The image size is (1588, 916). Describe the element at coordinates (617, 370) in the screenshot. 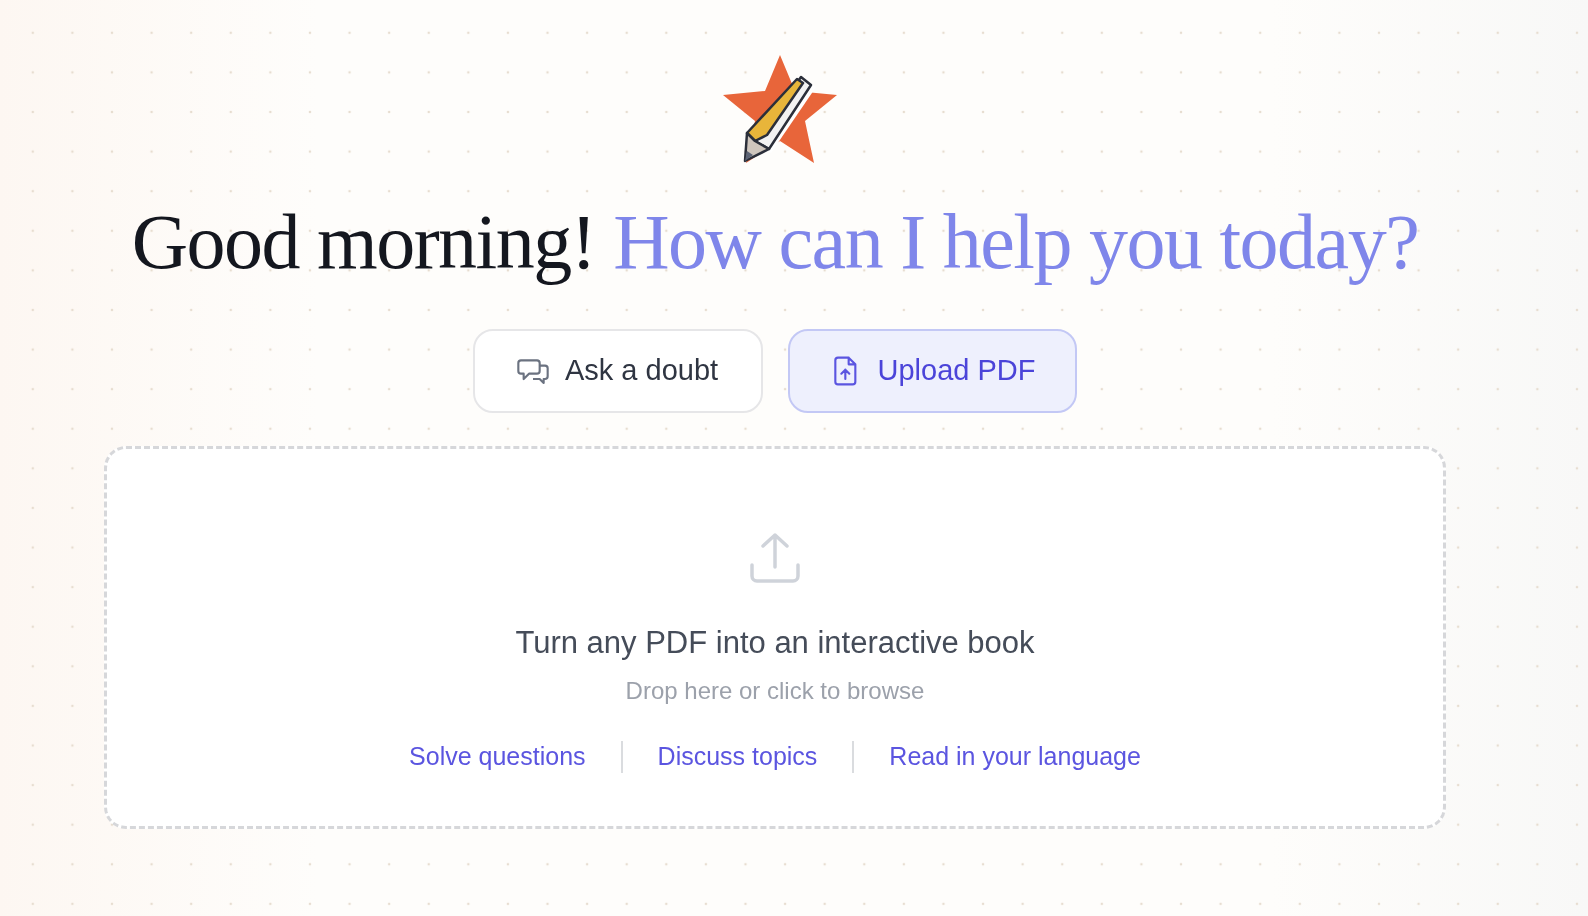

I see `mode-button: Ask a doubt` at that location.